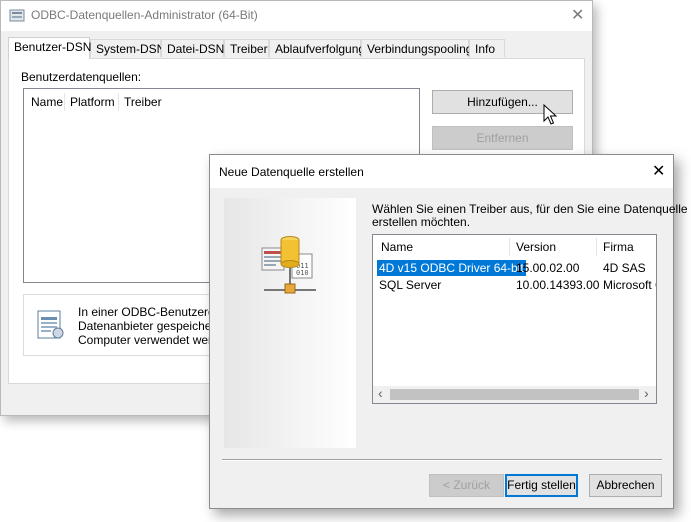 Image resolution: width=691 pixels, height=522 pixels. Describe the element at coordinates (290, 323) in the screenshot. I see `wizard-image-panel: 011 010` at that location.